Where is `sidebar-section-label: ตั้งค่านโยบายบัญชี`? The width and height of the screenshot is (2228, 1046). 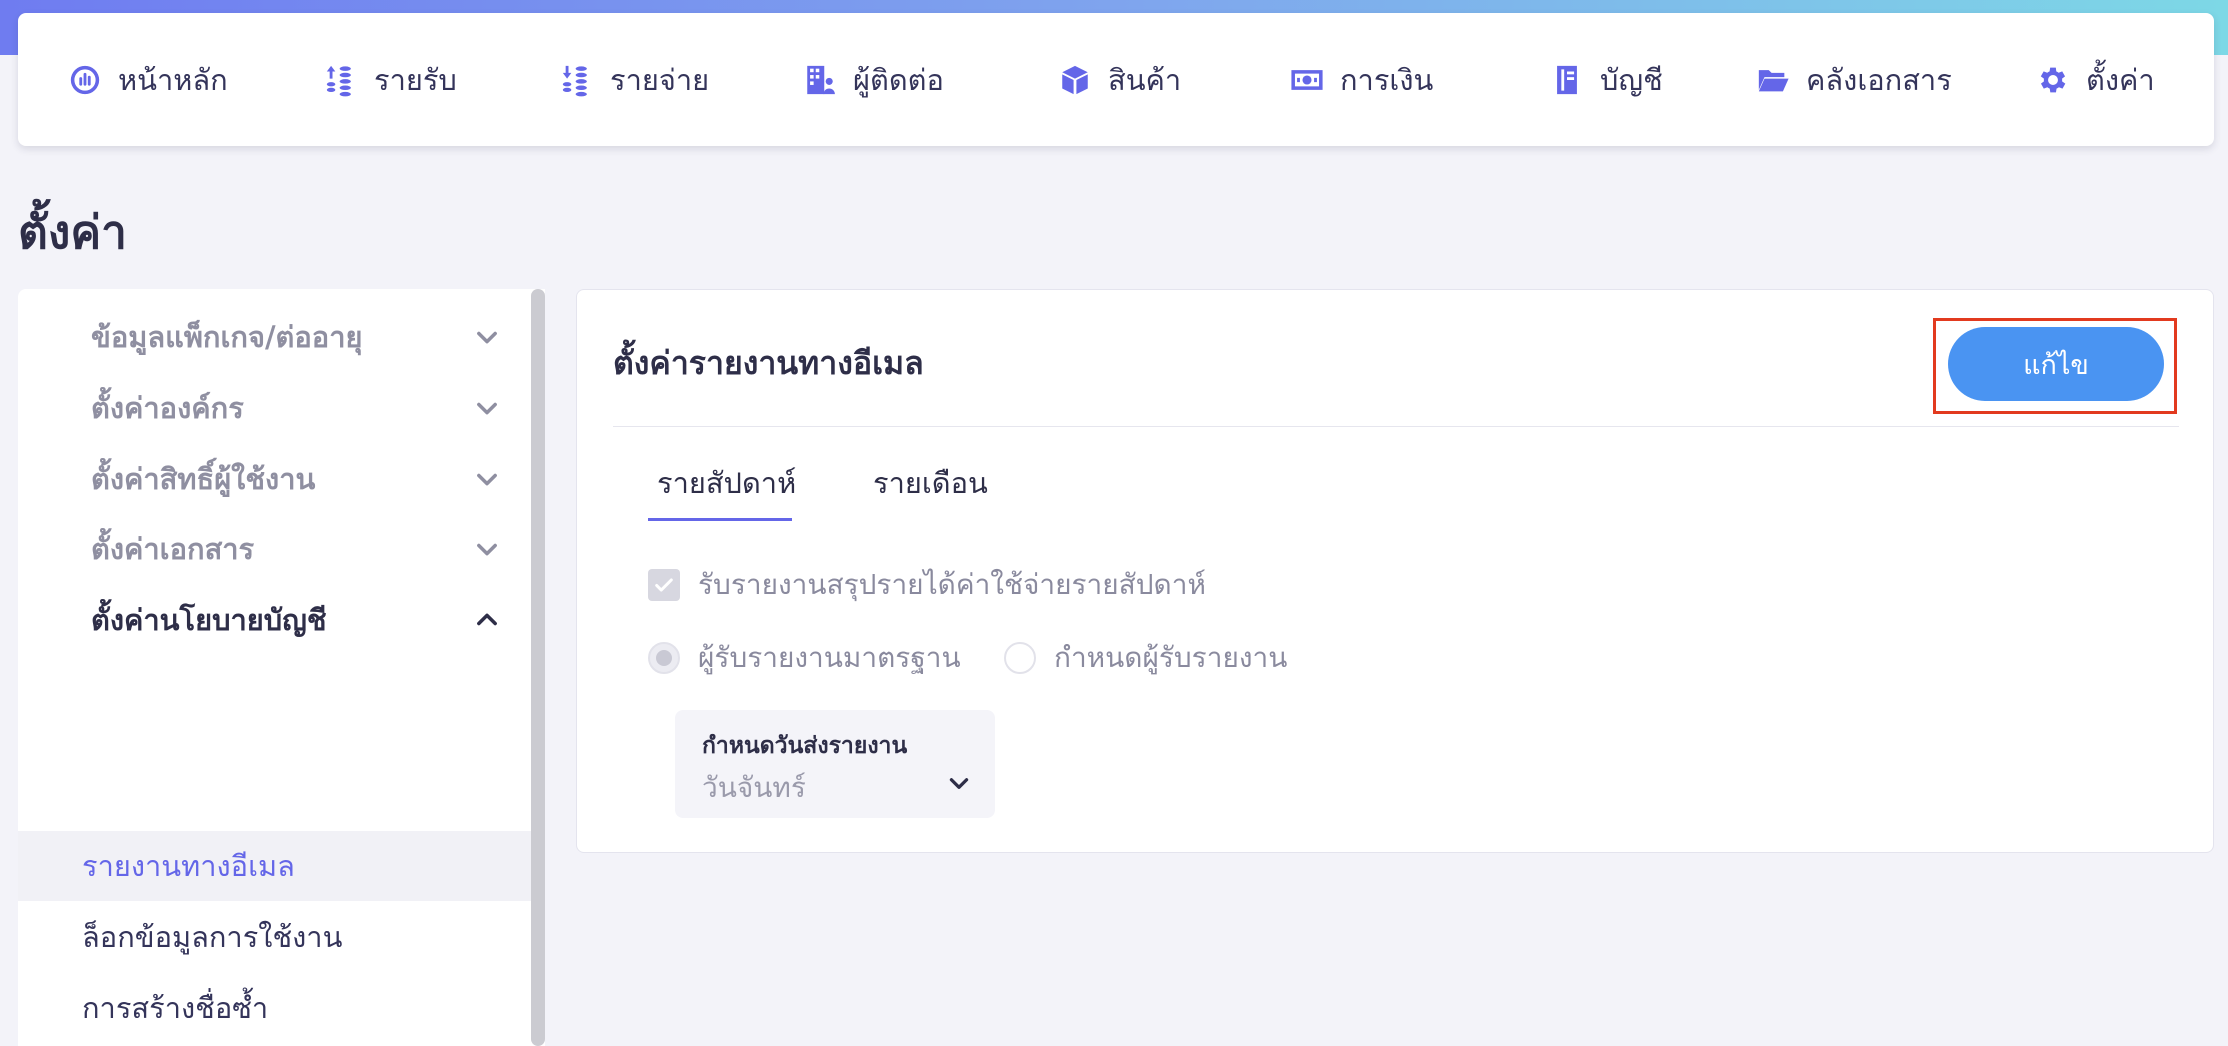 sidebar-section-label: ตั้งค่านโยบายบัญชี is located at coordinates (209, 620).